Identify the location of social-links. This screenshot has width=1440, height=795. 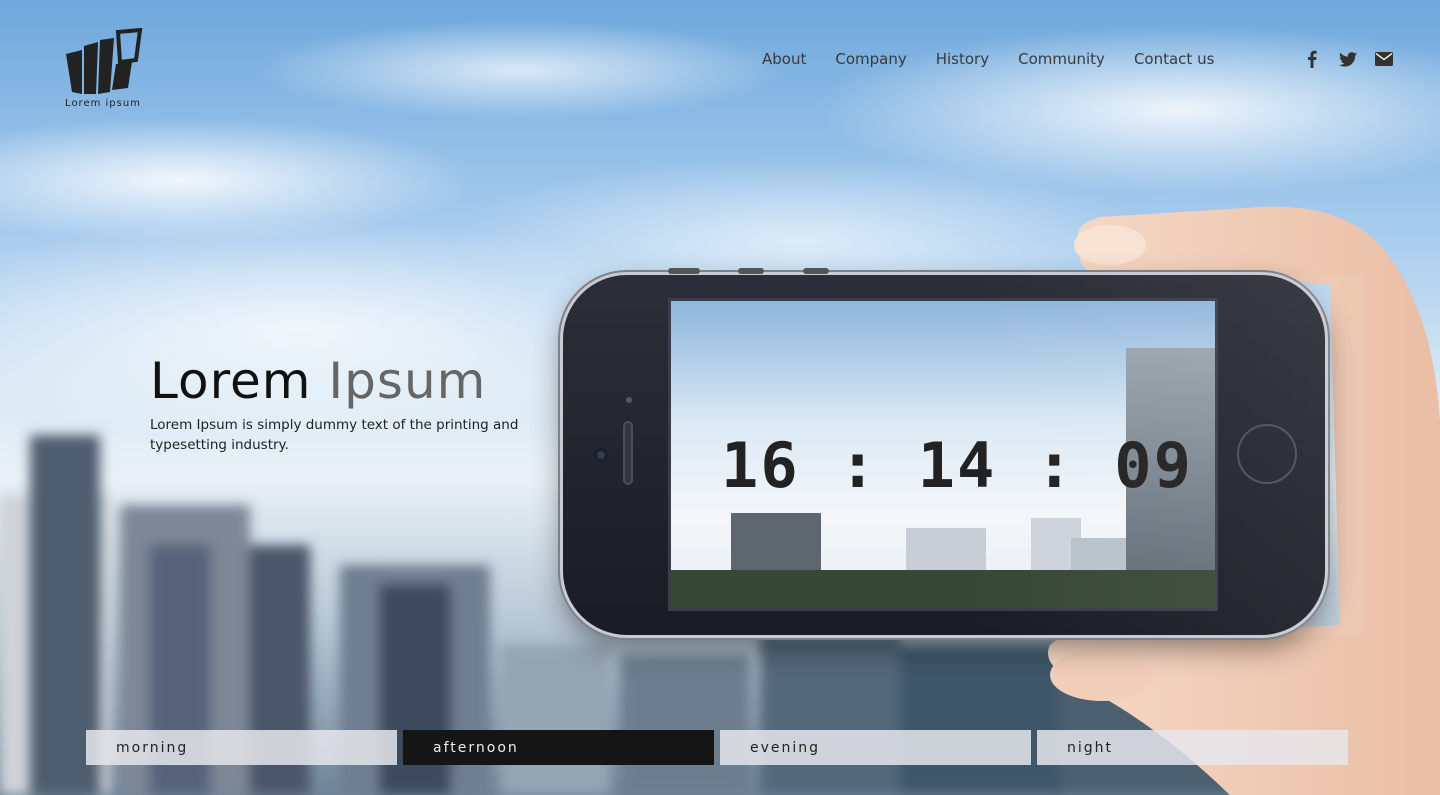
(1348, 59).